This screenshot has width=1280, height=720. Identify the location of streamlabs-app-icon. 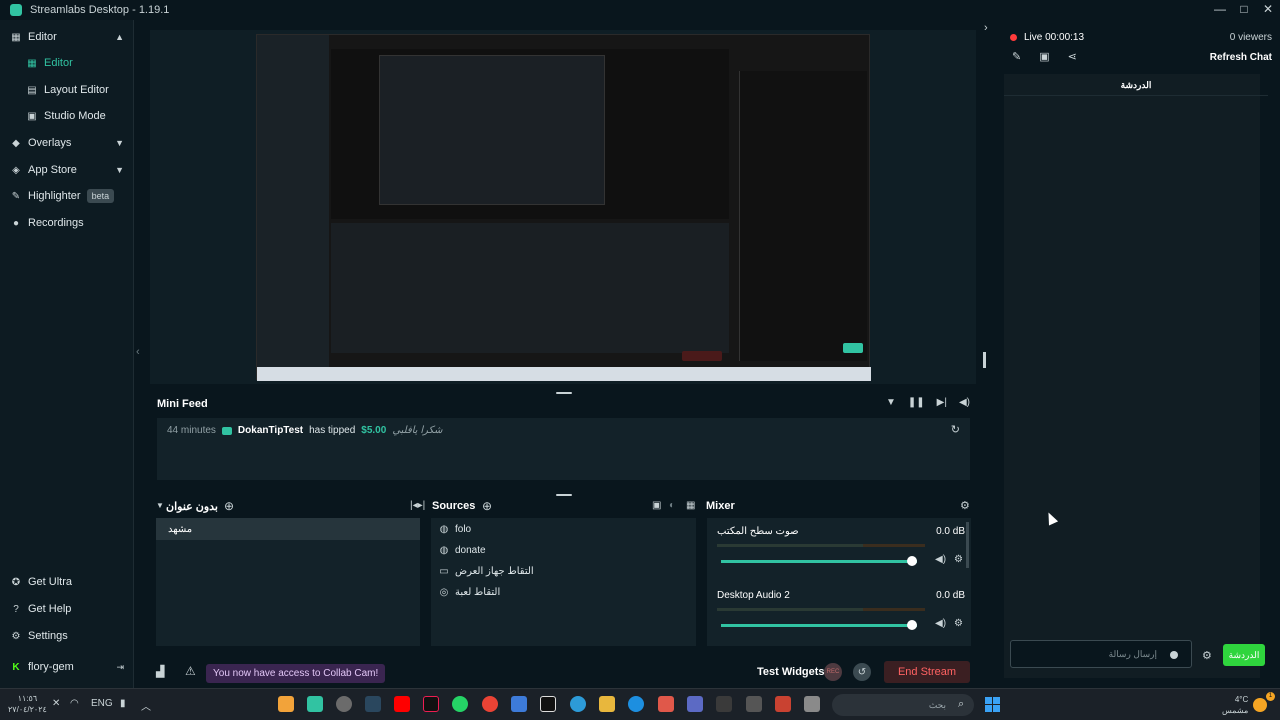
(315, 704).